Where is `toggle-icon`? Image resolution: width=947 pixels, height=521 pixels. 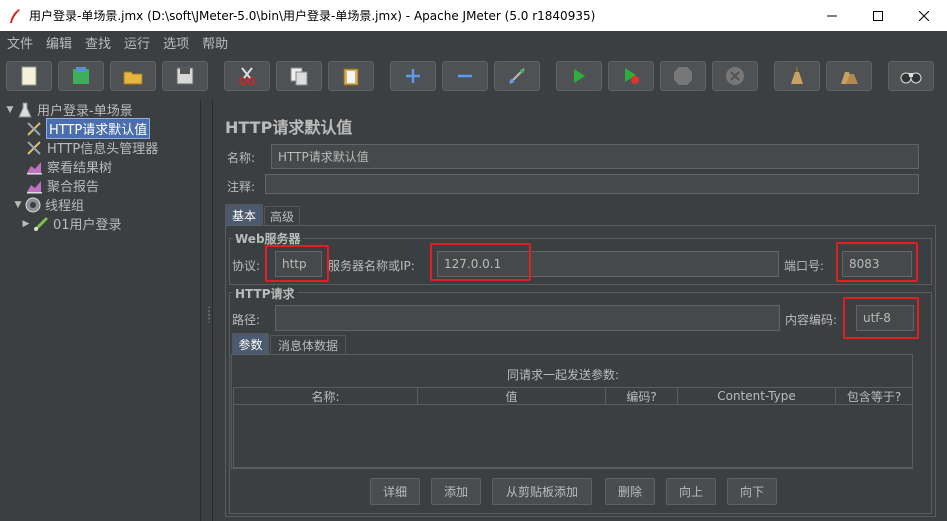
toggle-icon is located at coordinates (517, 76).